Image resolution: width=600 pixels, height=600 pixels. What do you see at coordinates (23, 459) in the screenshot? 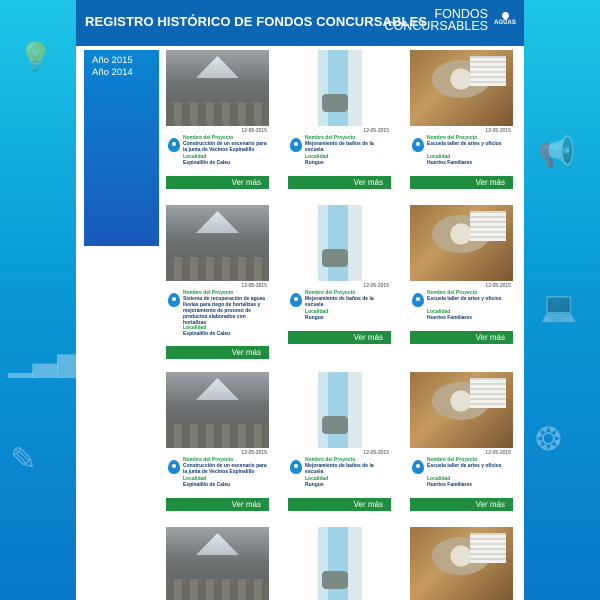
I see `pencil-icon: ✎` at bounding box center [23, 459].